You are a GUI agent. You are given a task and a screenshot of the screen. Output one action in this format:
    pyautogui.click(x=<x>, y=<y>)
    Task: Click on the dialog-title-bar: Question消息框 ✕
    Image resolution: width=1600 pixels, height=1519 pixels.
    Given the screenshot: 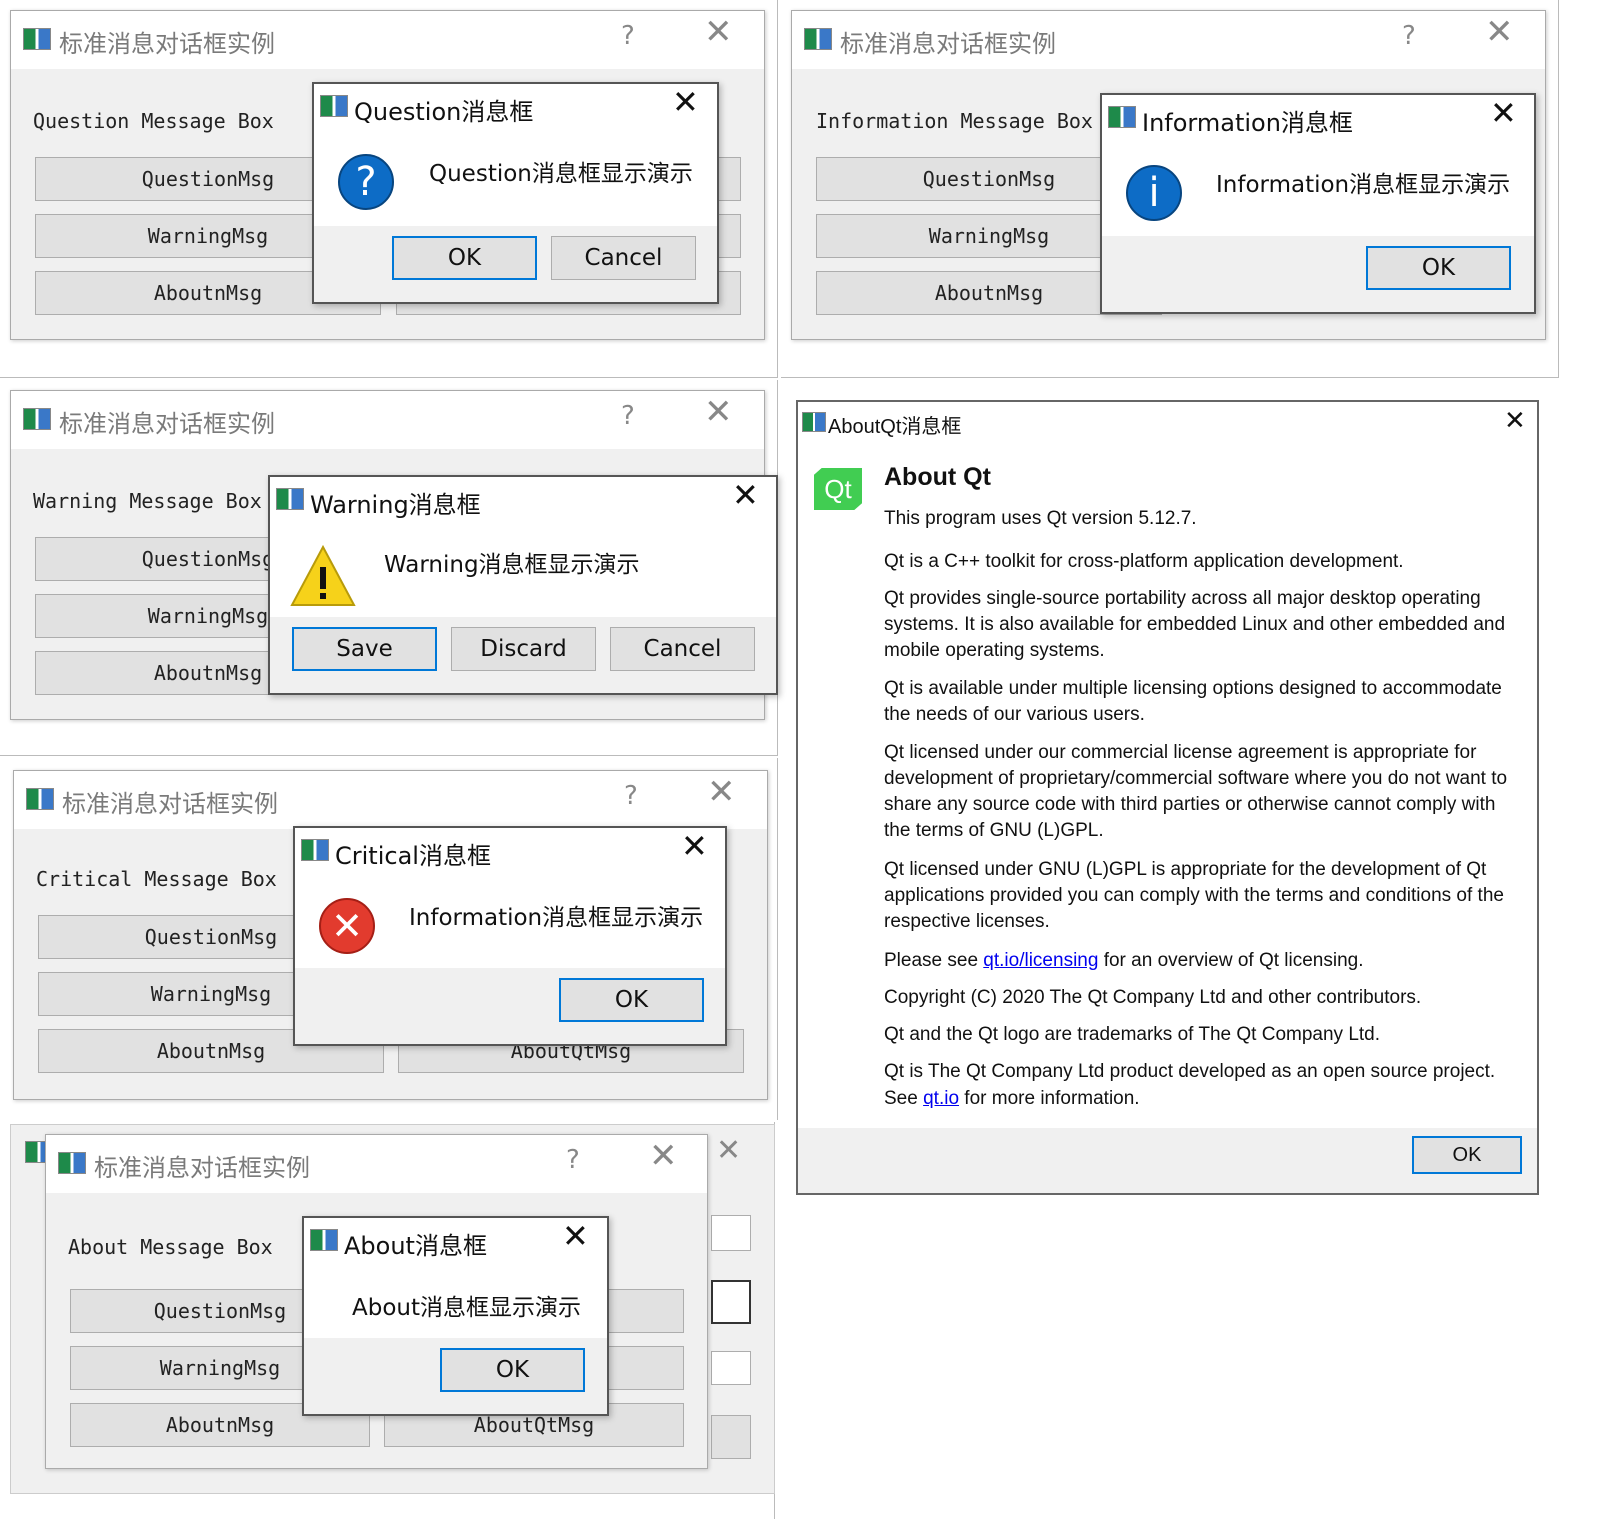 What is the action you would take?
    pyautogui.click(x=515, y=106)
    